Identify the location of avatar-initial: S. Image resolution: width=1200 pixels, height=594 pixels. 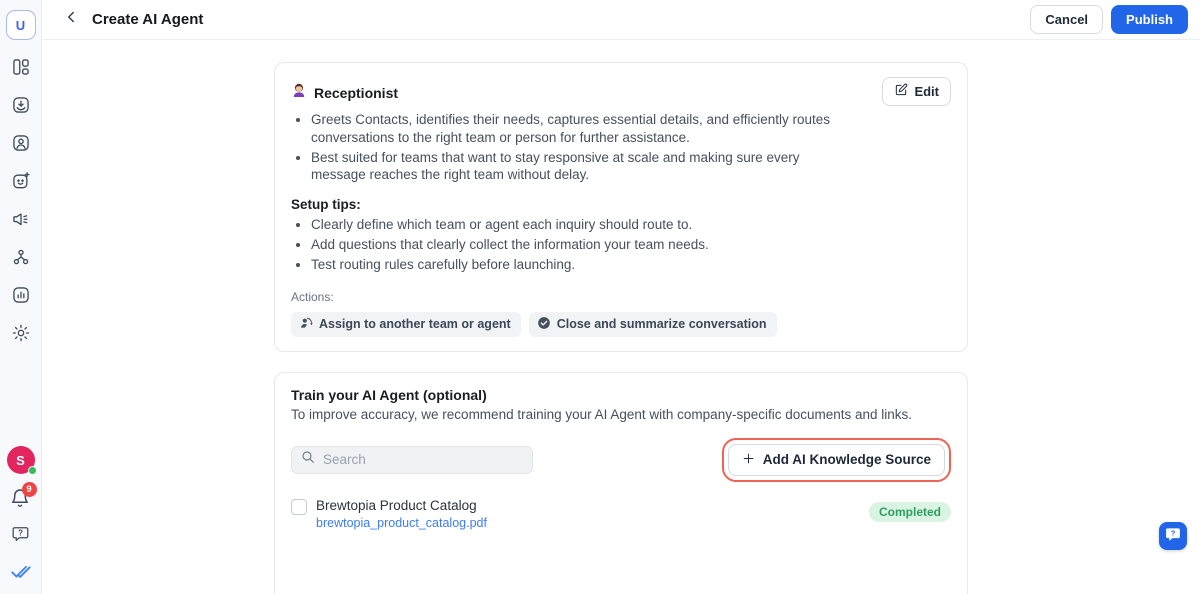
(20, 460).